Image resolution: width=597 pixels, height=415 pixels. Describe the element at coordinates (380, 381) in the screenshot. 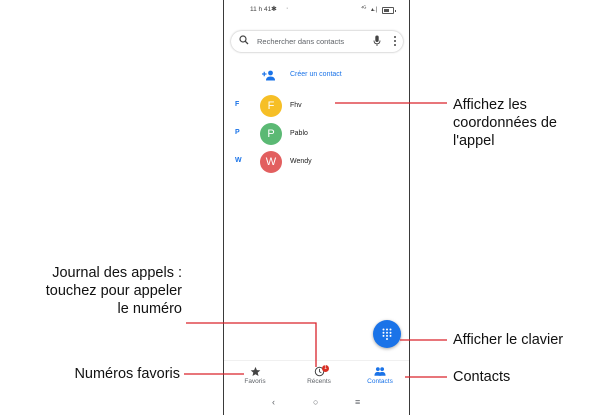

I see `tab-contacts-label: Contacts` at that location.